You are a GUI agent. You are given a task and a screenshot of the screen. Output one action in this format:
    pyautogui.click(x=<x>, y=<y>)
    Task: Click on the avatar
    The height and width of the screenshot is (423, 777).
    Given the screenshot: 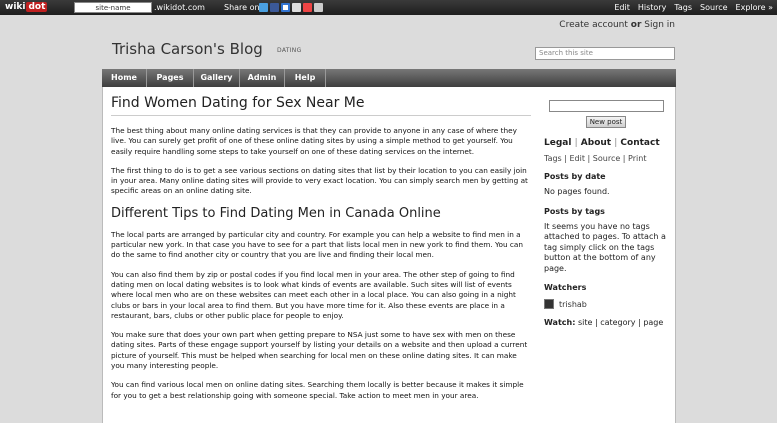 What is the action you would take?
    pyautogui.click(x=549, y=304)
    